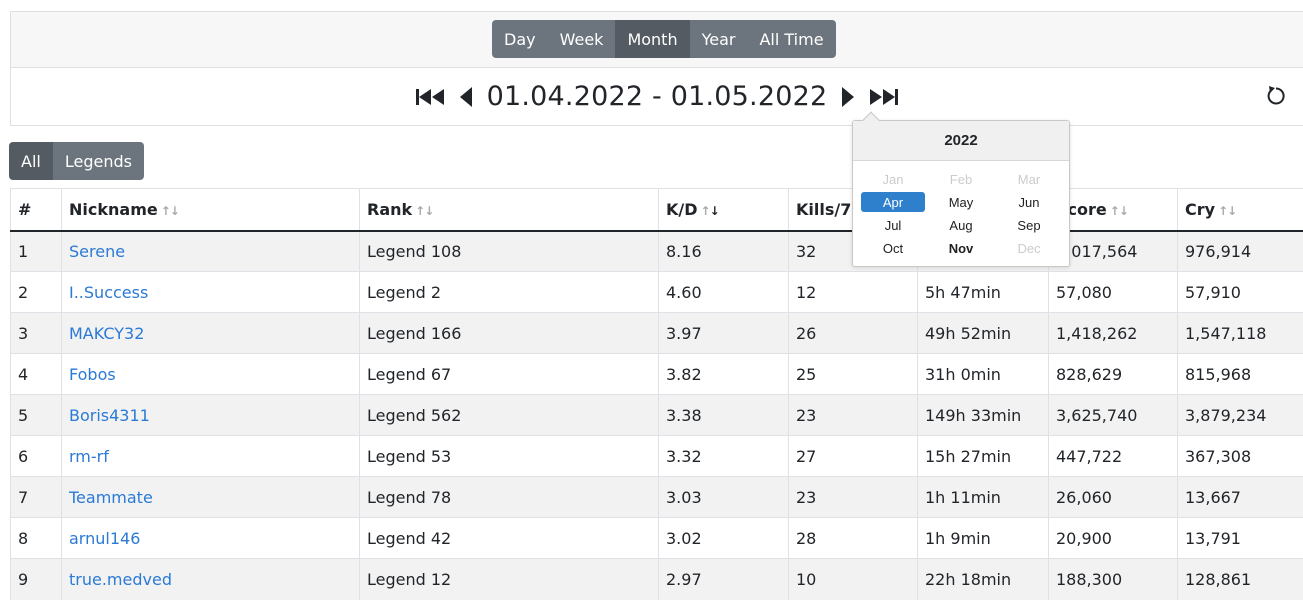 The width and height of the screenshot is (1303, 601). I want to click on reset-icon, so click(1276, 96).